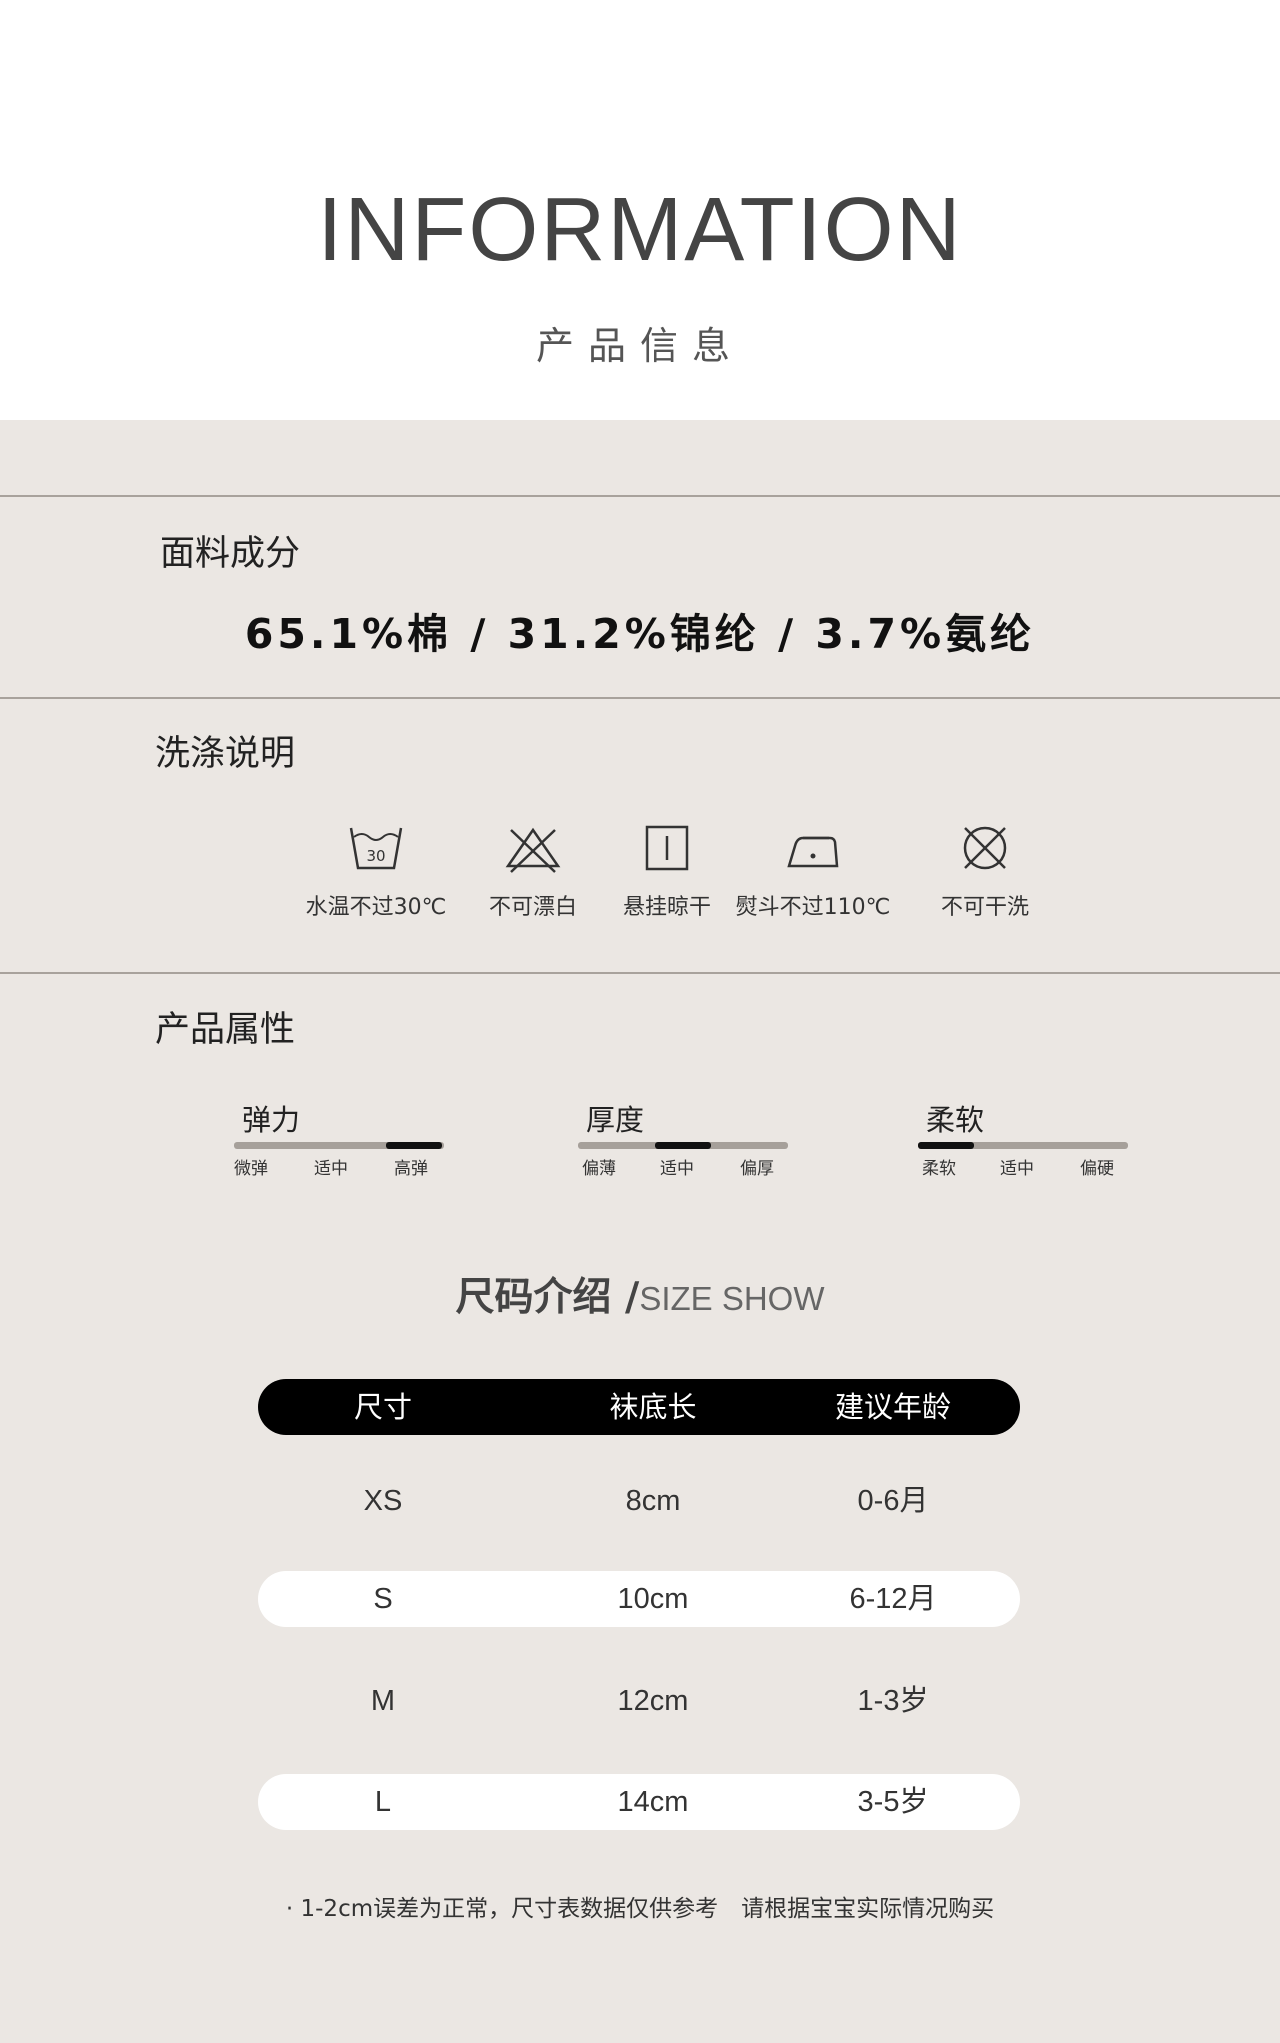 The height and width of the screenshot is (2043, 1280). Describe the element at coordinates (893, 1501) in the screenshot. I see `table-cell: 0-6月` at that location.